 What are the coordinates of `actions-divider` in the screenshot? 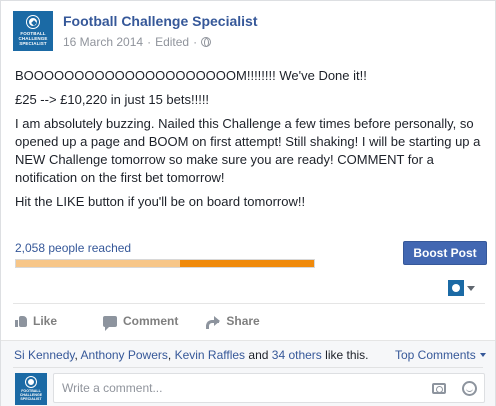 It's located at (249, 303).